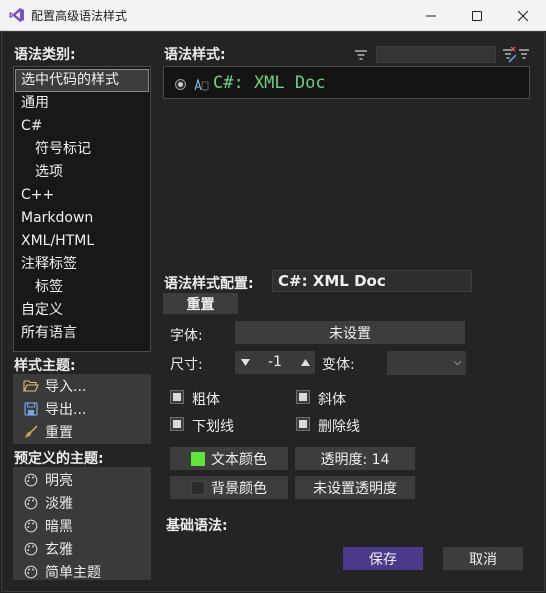 Image resolution: width=546 pixels, height=593 pixels. What do you see at coordinates (45, 366) in the screenshot?
I see `theme-heading: 样式主题:` at bounding box center [45, 366].